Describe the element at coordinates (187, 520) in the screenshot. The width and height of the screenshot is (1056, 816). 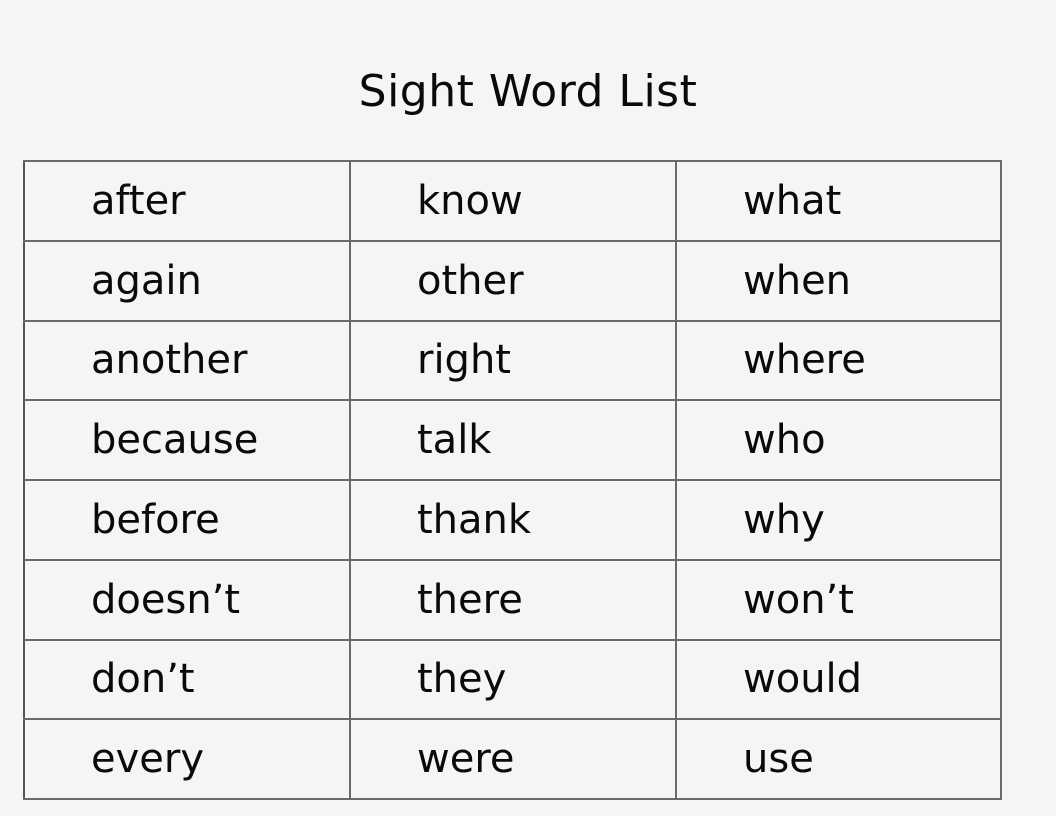
I see `word-cell: before` at that location.